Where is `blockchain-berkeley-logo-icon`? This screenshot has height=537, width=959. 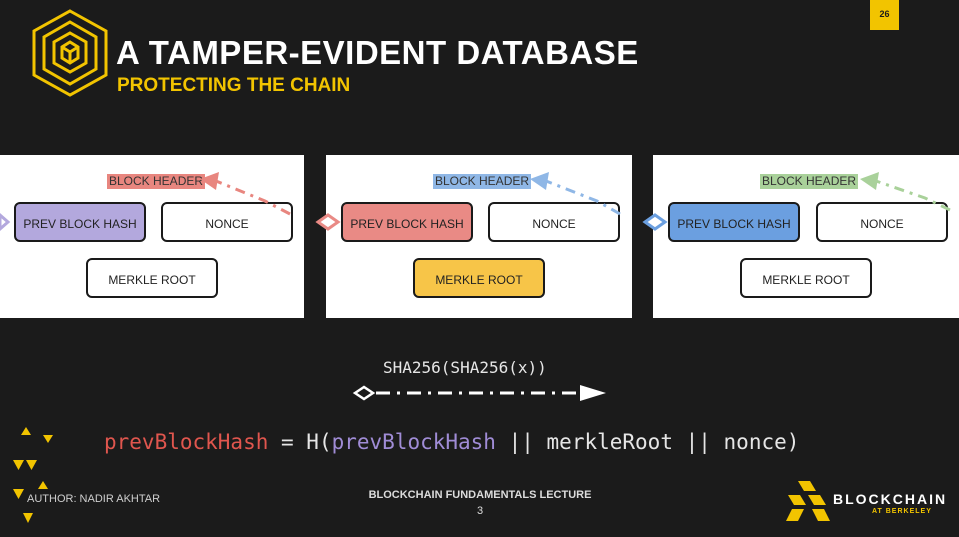
blockchain-berkeley-logo-icon is located at coordinates (808, 501).